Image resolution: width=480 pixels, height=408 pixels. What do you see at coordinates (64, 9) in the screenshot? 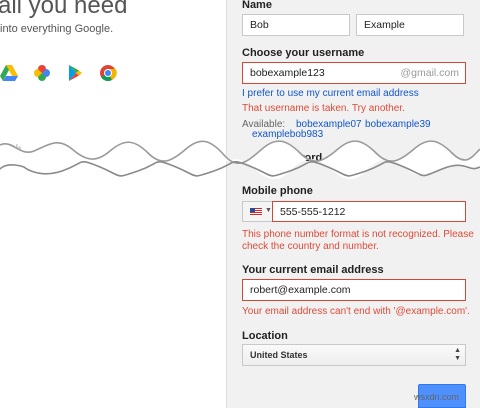
I see `promo-headline: all you need` at bounding box center [64, 9].